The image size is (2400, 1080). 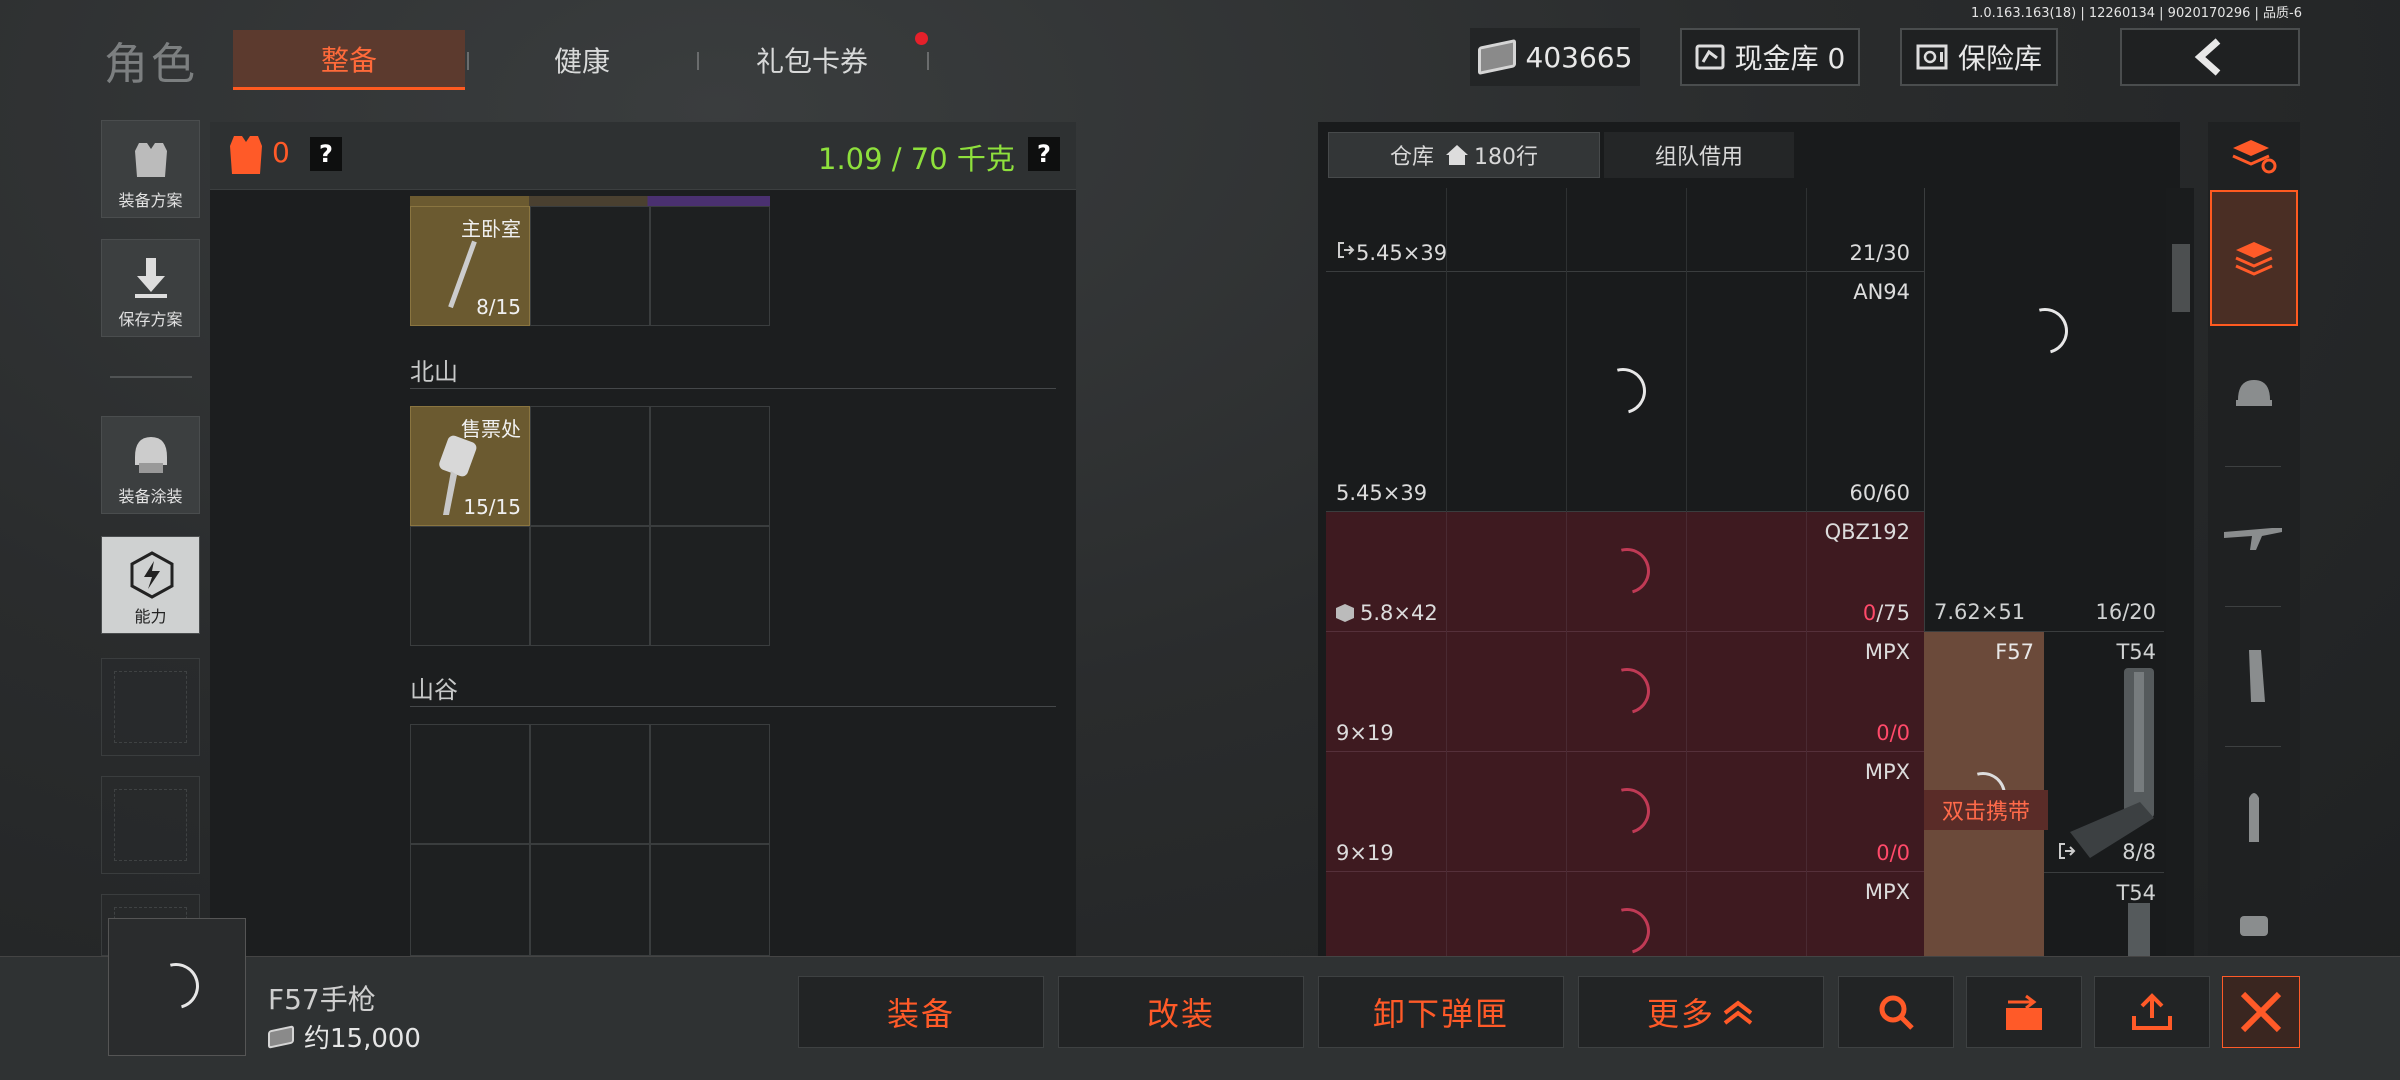 What do you see at coordinates (2139, 930) in the screenshot?
I see `pistol-icon` at bounding box center [2139, 930].